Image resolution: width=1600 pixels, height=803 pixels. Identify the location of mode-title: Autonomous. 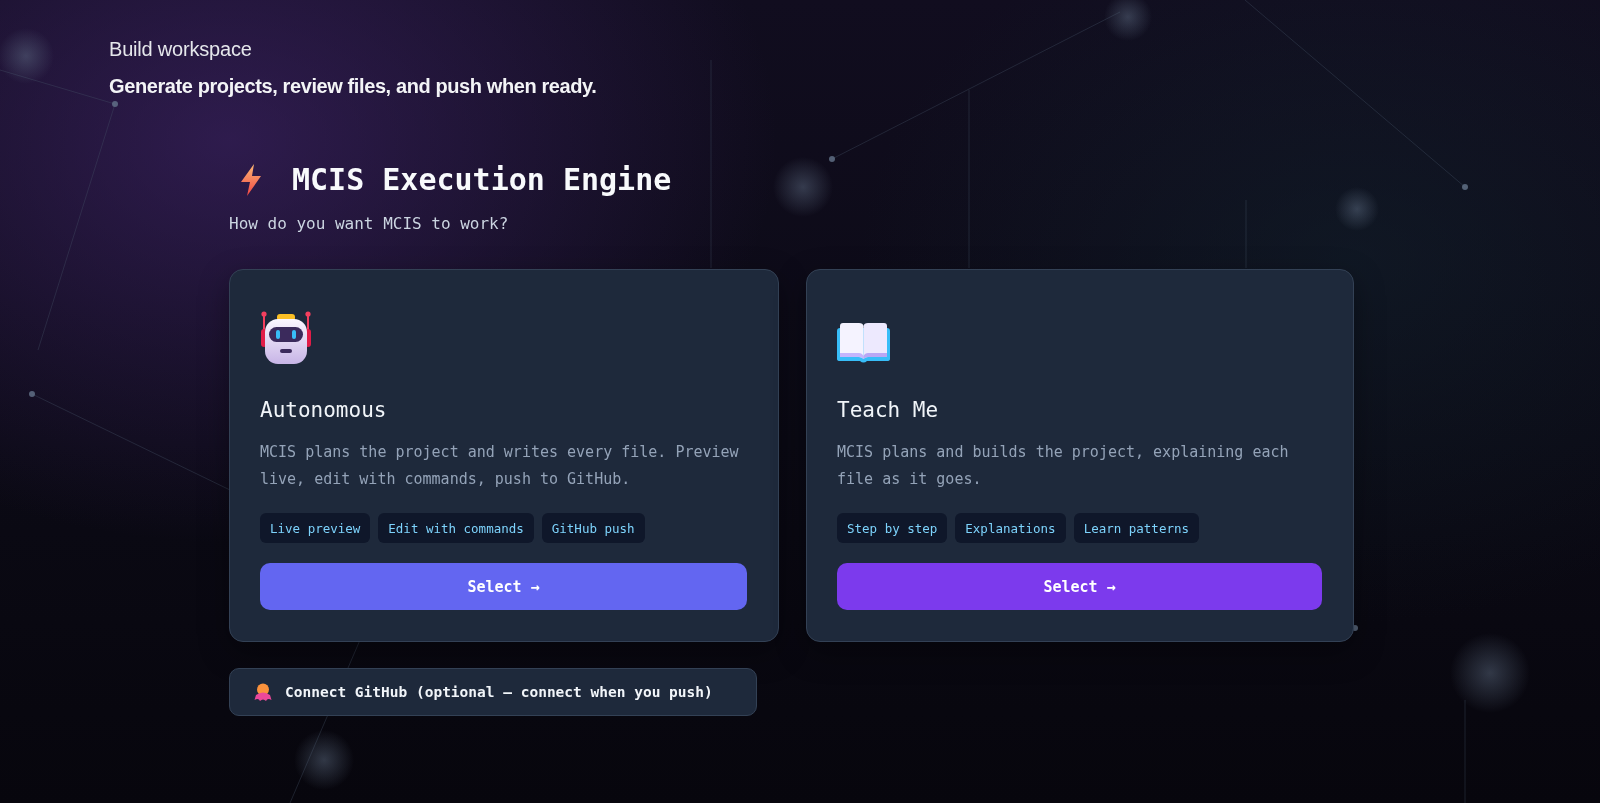
(324, 410).